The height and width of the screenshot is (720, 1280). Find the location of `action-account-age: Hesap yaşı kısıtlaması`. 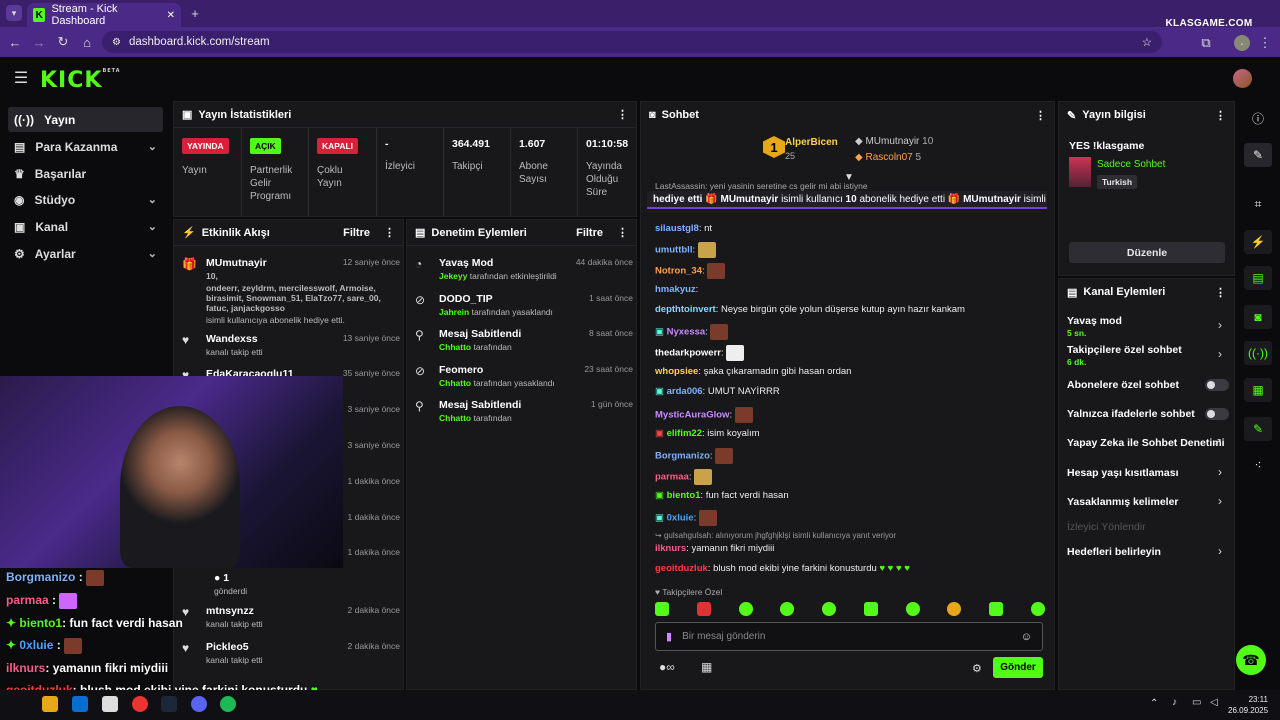

action-account-age: Hesap yaşı kısıtlaması is located at coordinates (1148, 473).